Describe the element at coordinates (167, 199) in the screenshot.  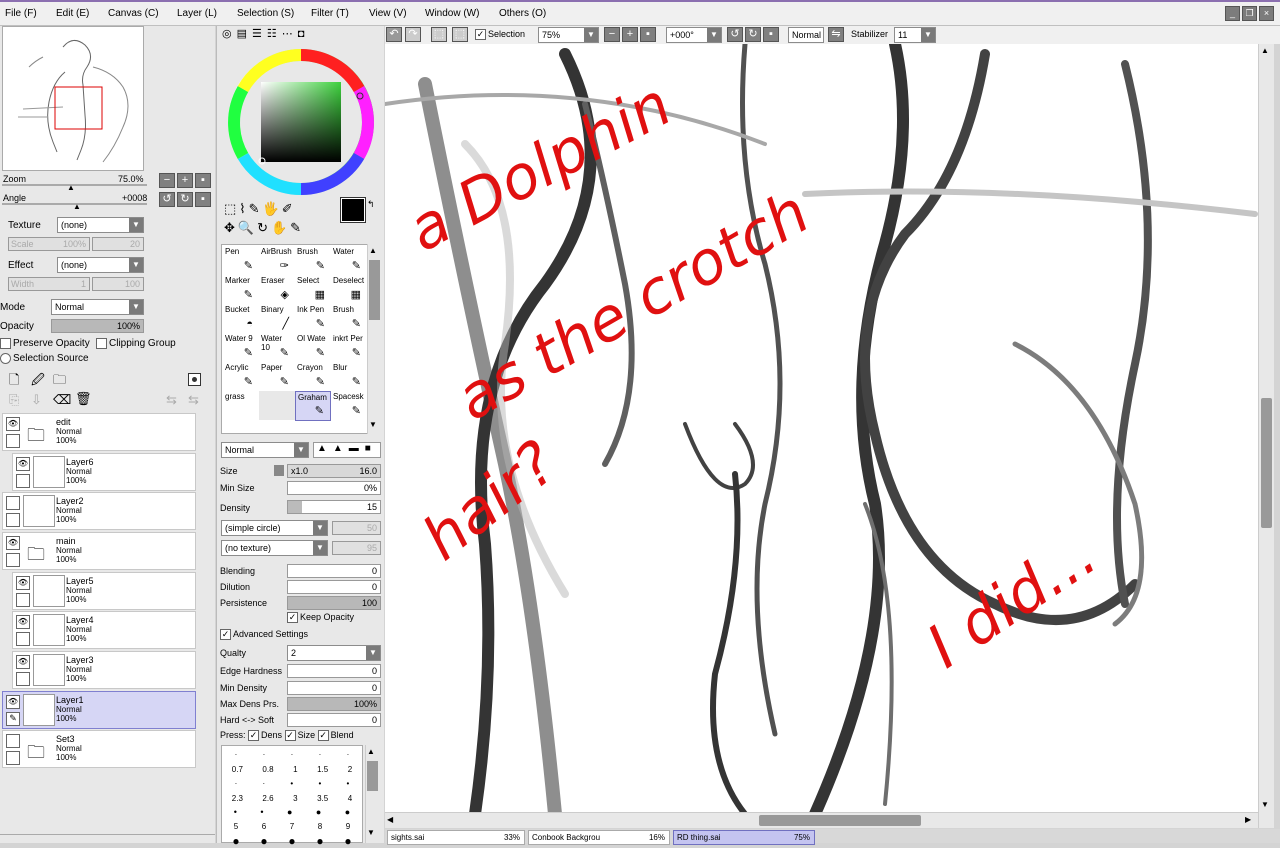
I see `rotate-left-button: ↺` at that location.